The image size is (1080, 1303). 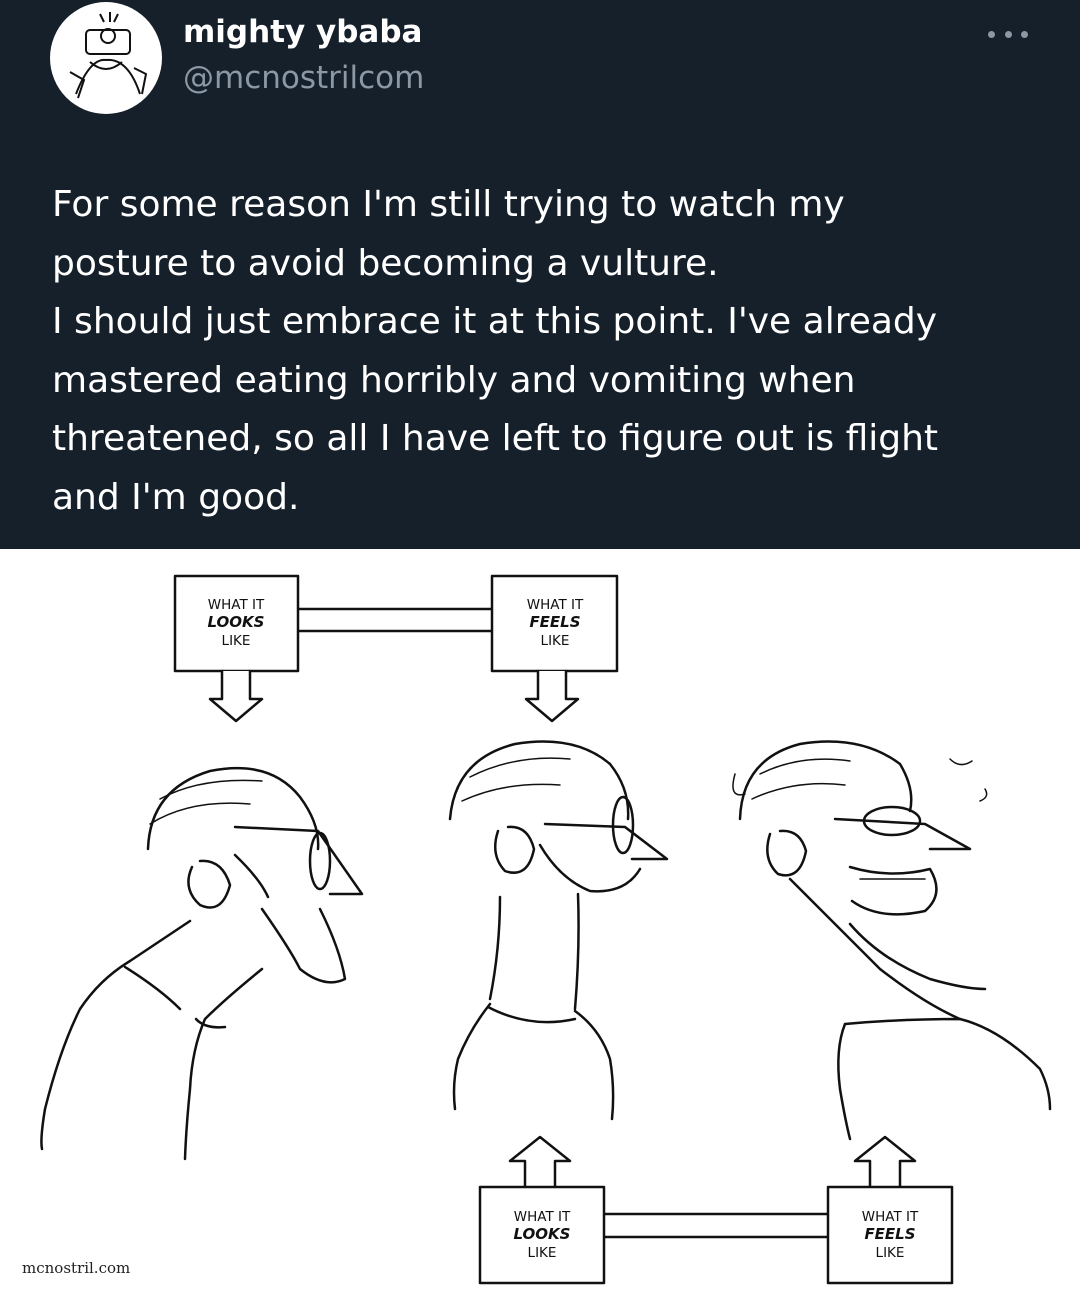 What do you see at coordinates (176, 497) in the screenshot?
I see `tweet-text-line: and I'm good.` at bounding box center [176, 497].